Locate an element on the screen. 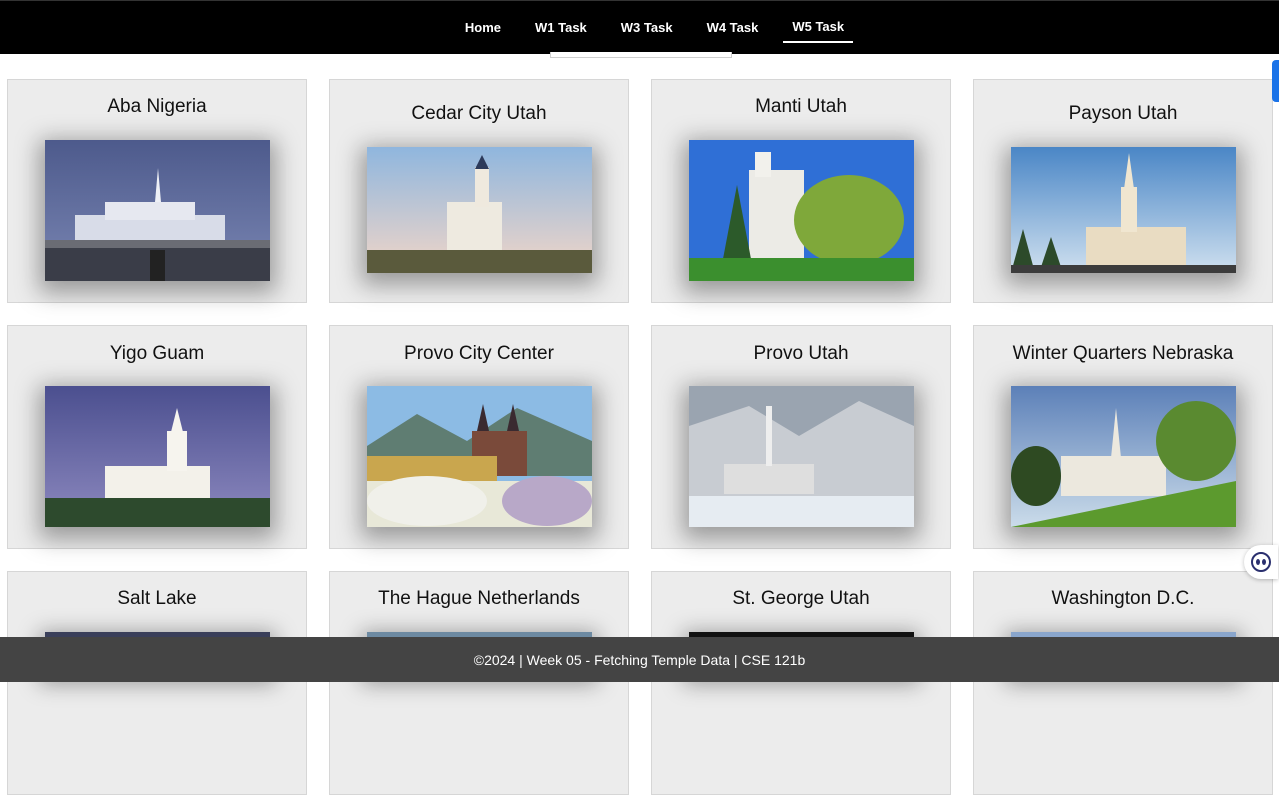  temple-name: Manti Utah is located at coordinates (801, 106).